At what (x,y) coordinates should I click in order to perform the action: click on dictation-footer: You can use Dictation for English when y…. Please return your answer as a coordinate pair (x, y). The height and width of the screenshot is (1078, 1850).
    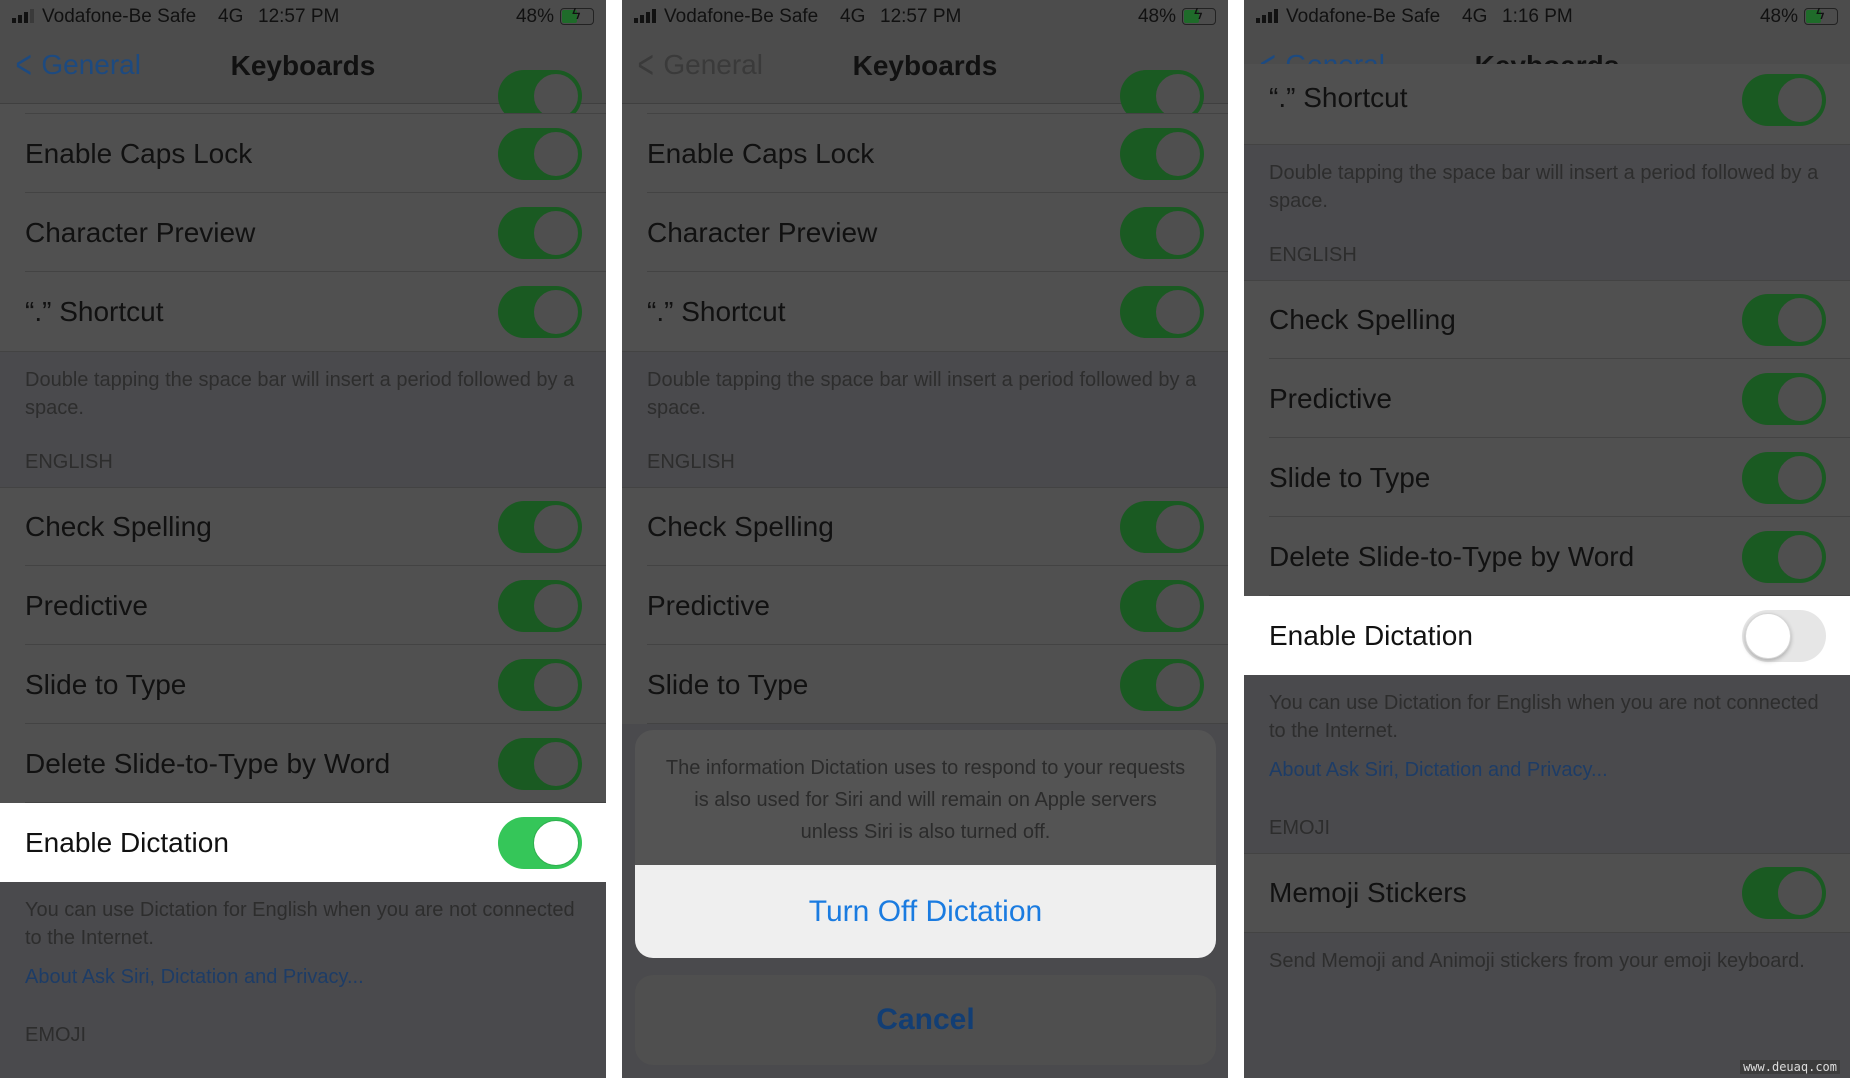
    Looking at the image, I should click on (300, 924).